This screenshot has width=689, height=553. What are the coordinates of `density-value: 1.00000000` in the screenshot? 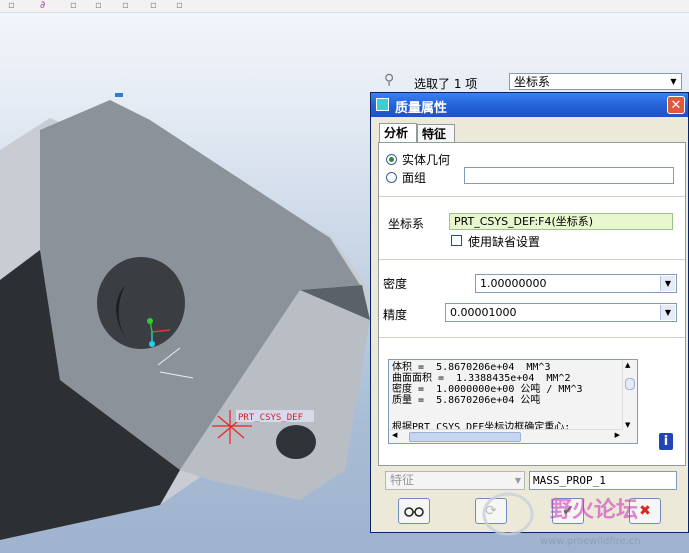 It's located at (513, 283).